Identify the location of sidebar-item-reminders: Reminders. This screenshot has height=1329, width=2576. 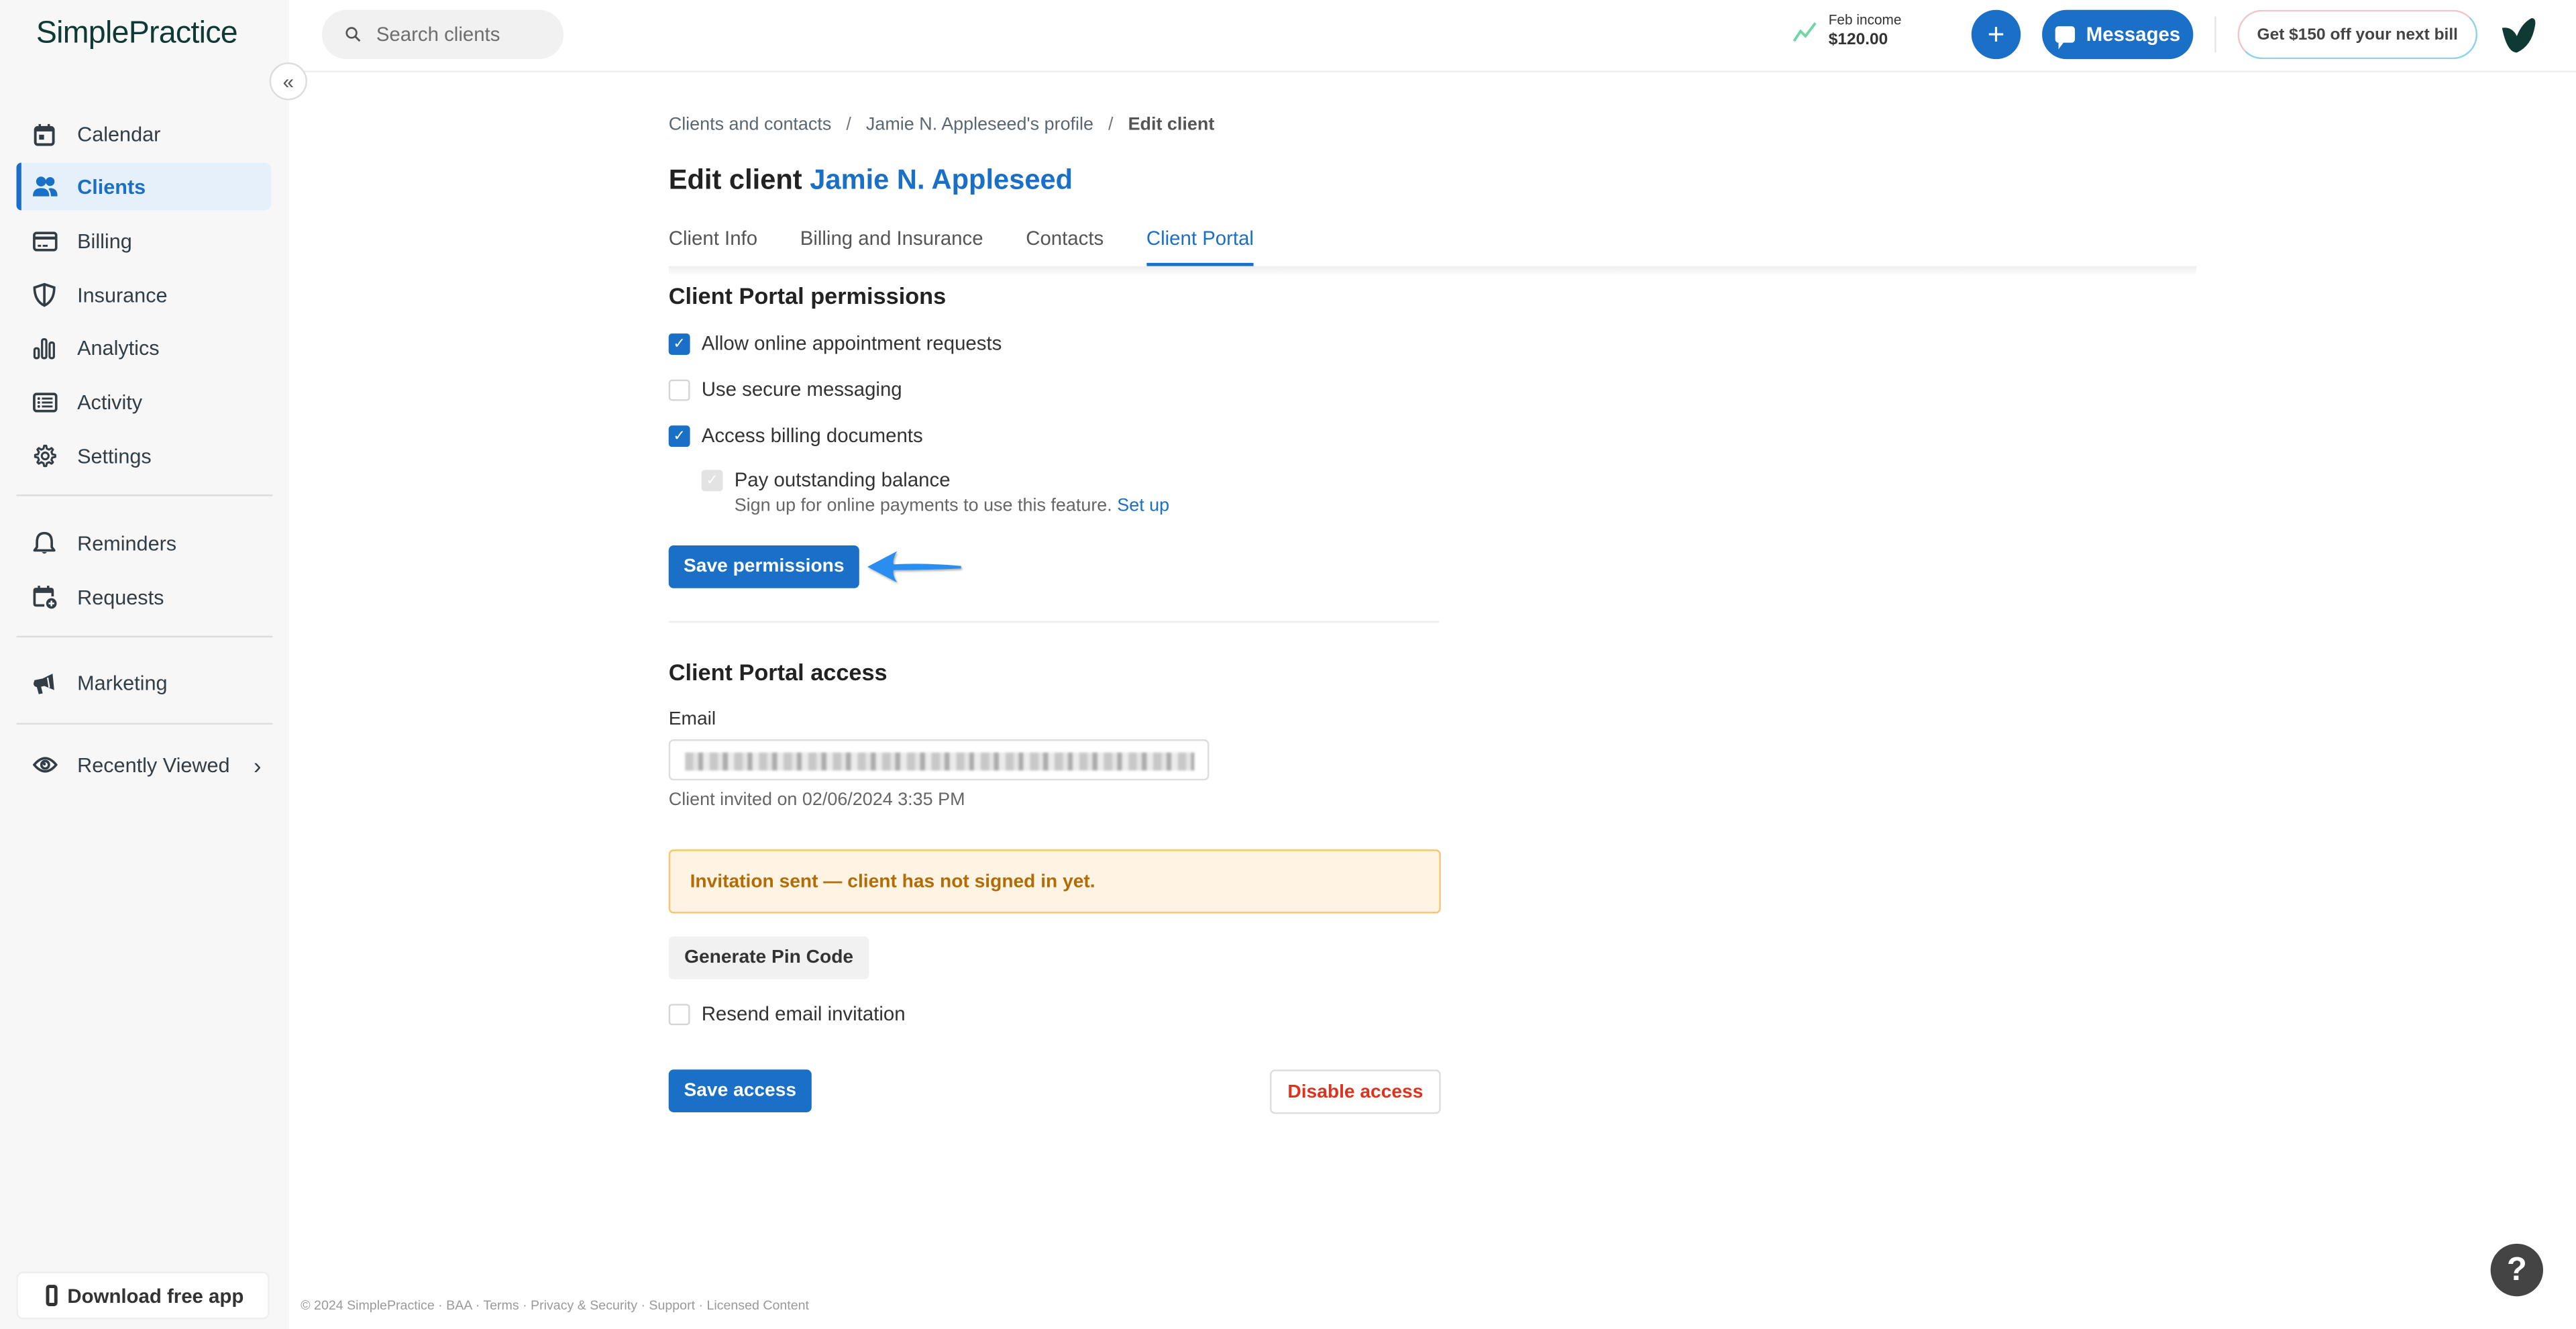
(143, 543).